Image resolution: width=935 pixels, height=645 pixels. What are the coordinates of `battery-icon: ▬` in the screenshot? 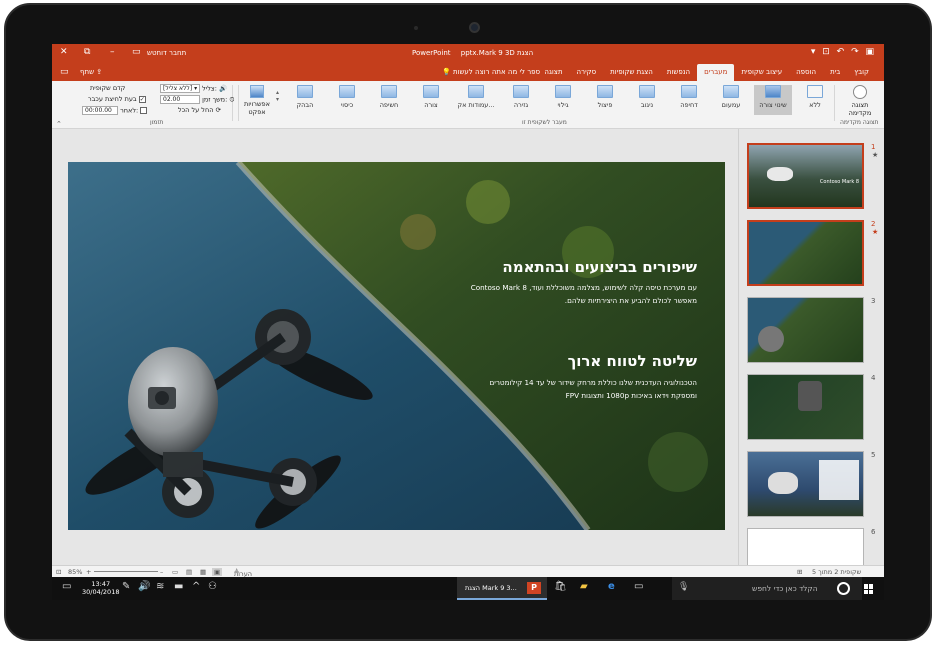 It's located at (178, 586).